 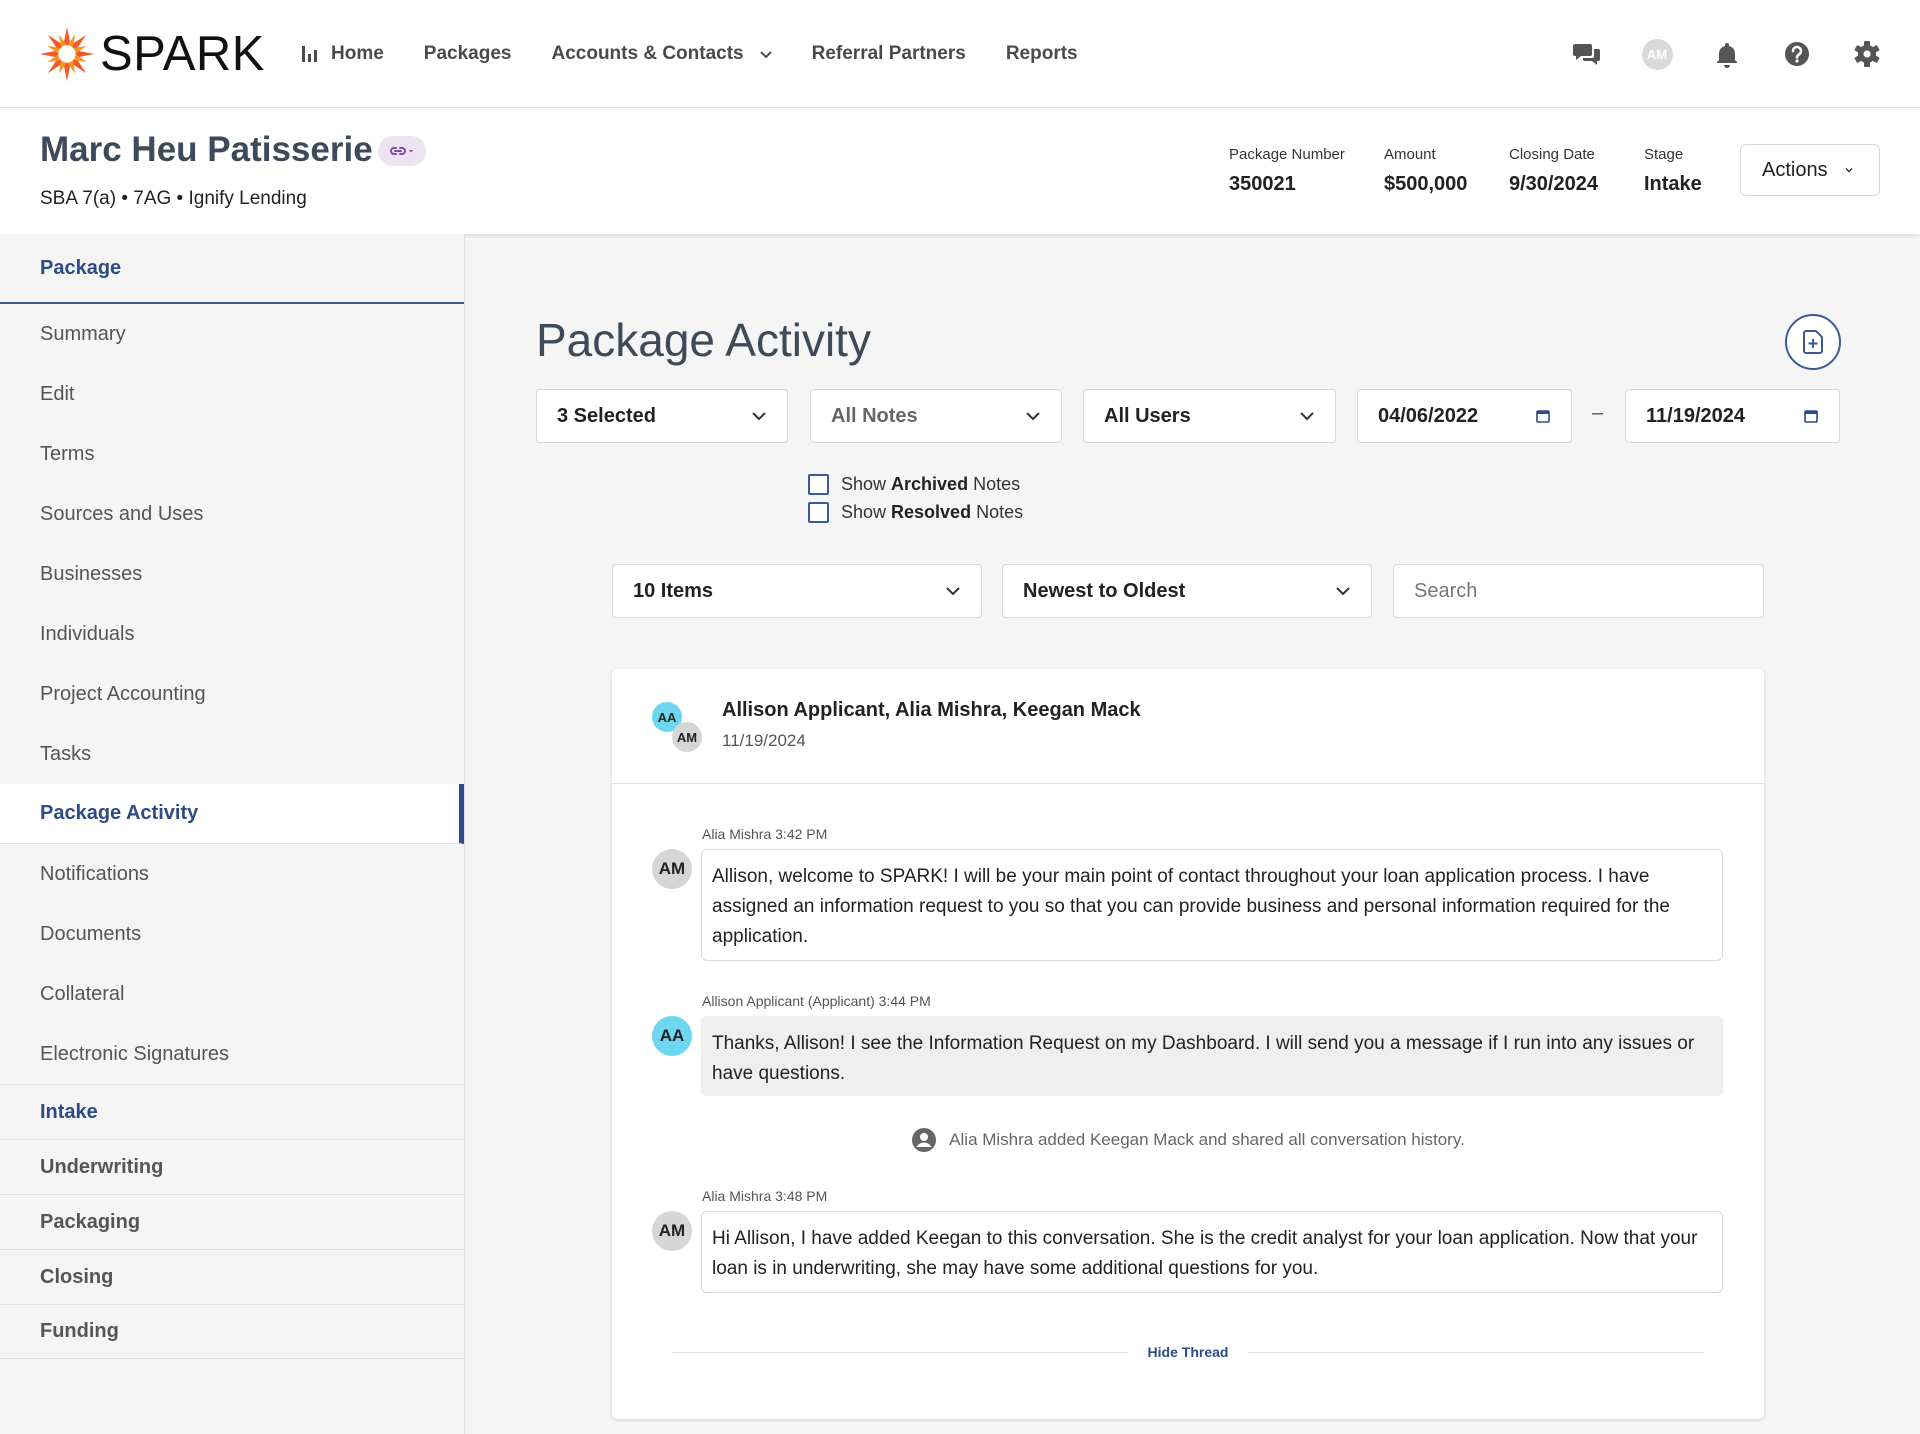 I want to click on sidebar-item-edit: Edit, so click(x=232, y=394).